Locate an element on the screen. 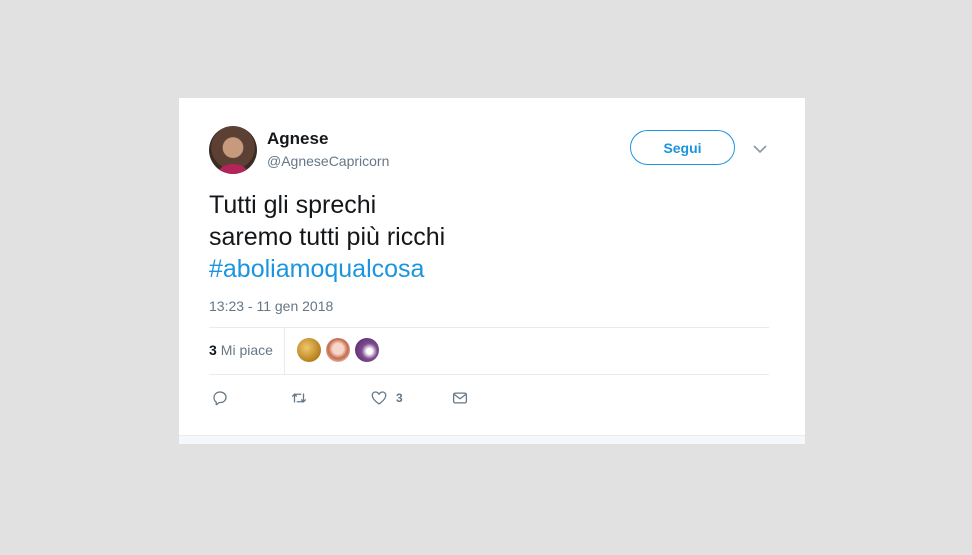  follow-button: Segui is located at coordinates (682, 147).